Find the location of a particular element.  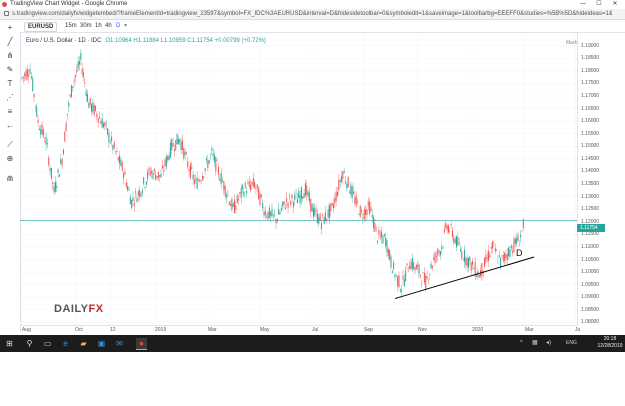

pitchfork-icon: ⋔ is located at coordinates (10, 55).